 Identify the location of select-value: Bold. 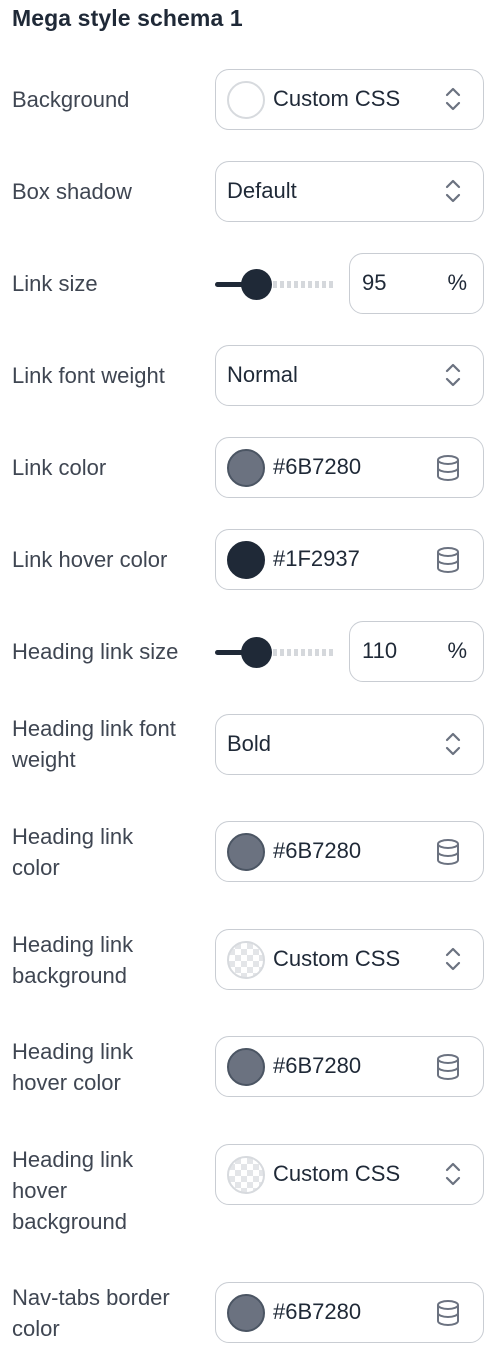
(249, 743).